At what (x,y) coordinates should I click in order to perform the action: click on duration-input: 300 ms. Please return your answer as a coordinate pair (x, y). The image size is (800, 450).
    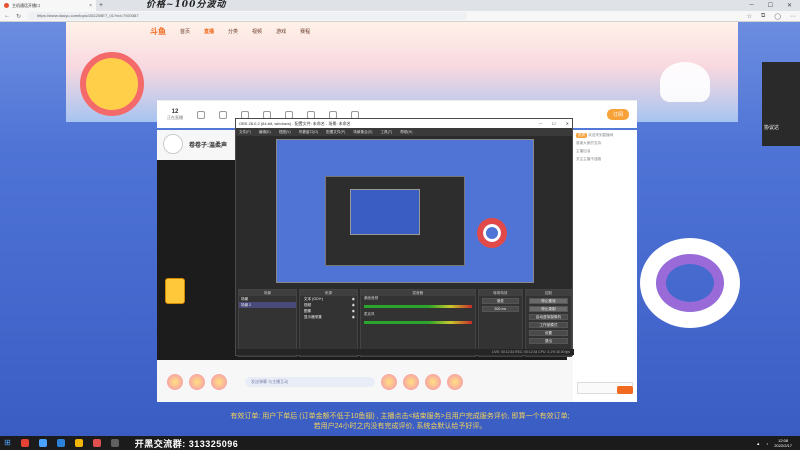
    Looking at the image, I should click on (500, 309).